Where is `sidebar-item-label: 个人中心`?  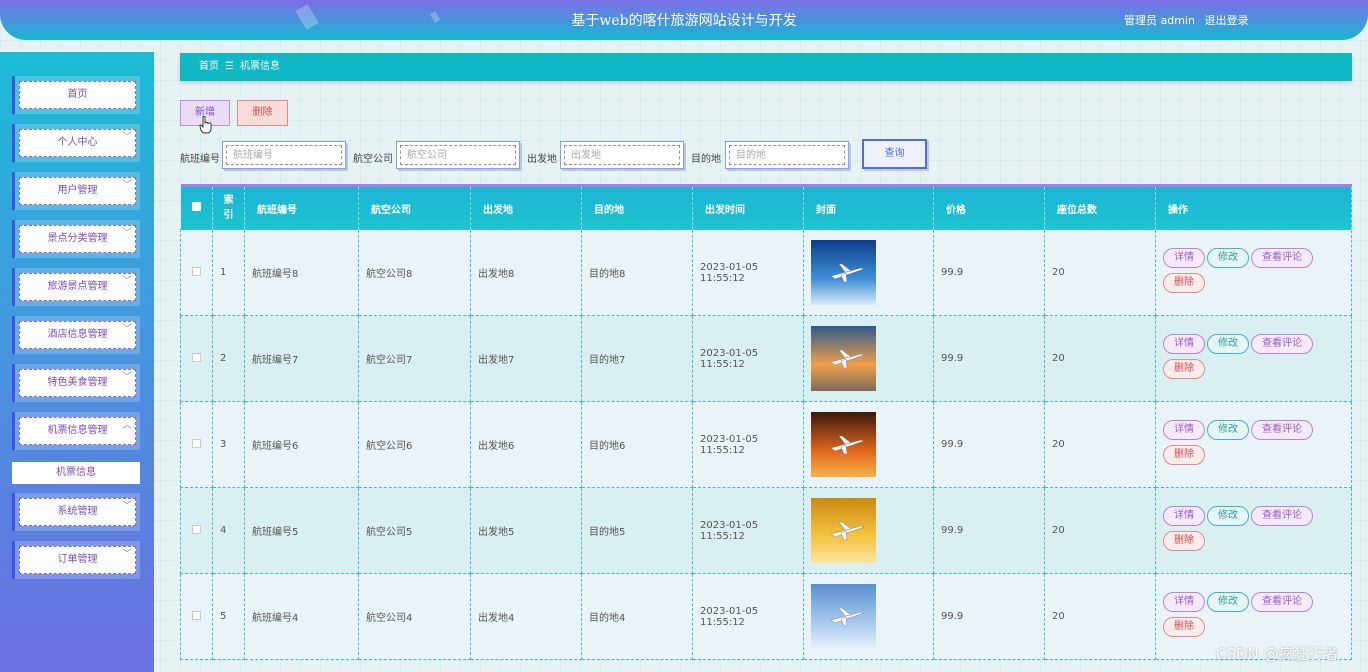
sidebar-item-label: 个人中心 is located at coordinates (77, 143).